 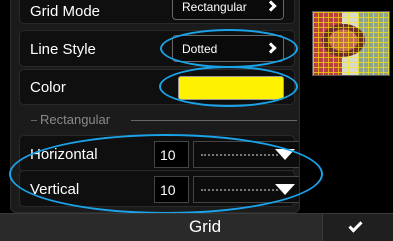 What do you see at coordinates (63, 49) in the screenshot?
I see `line-style-label: Line Style` at bounding box center [63, 49].